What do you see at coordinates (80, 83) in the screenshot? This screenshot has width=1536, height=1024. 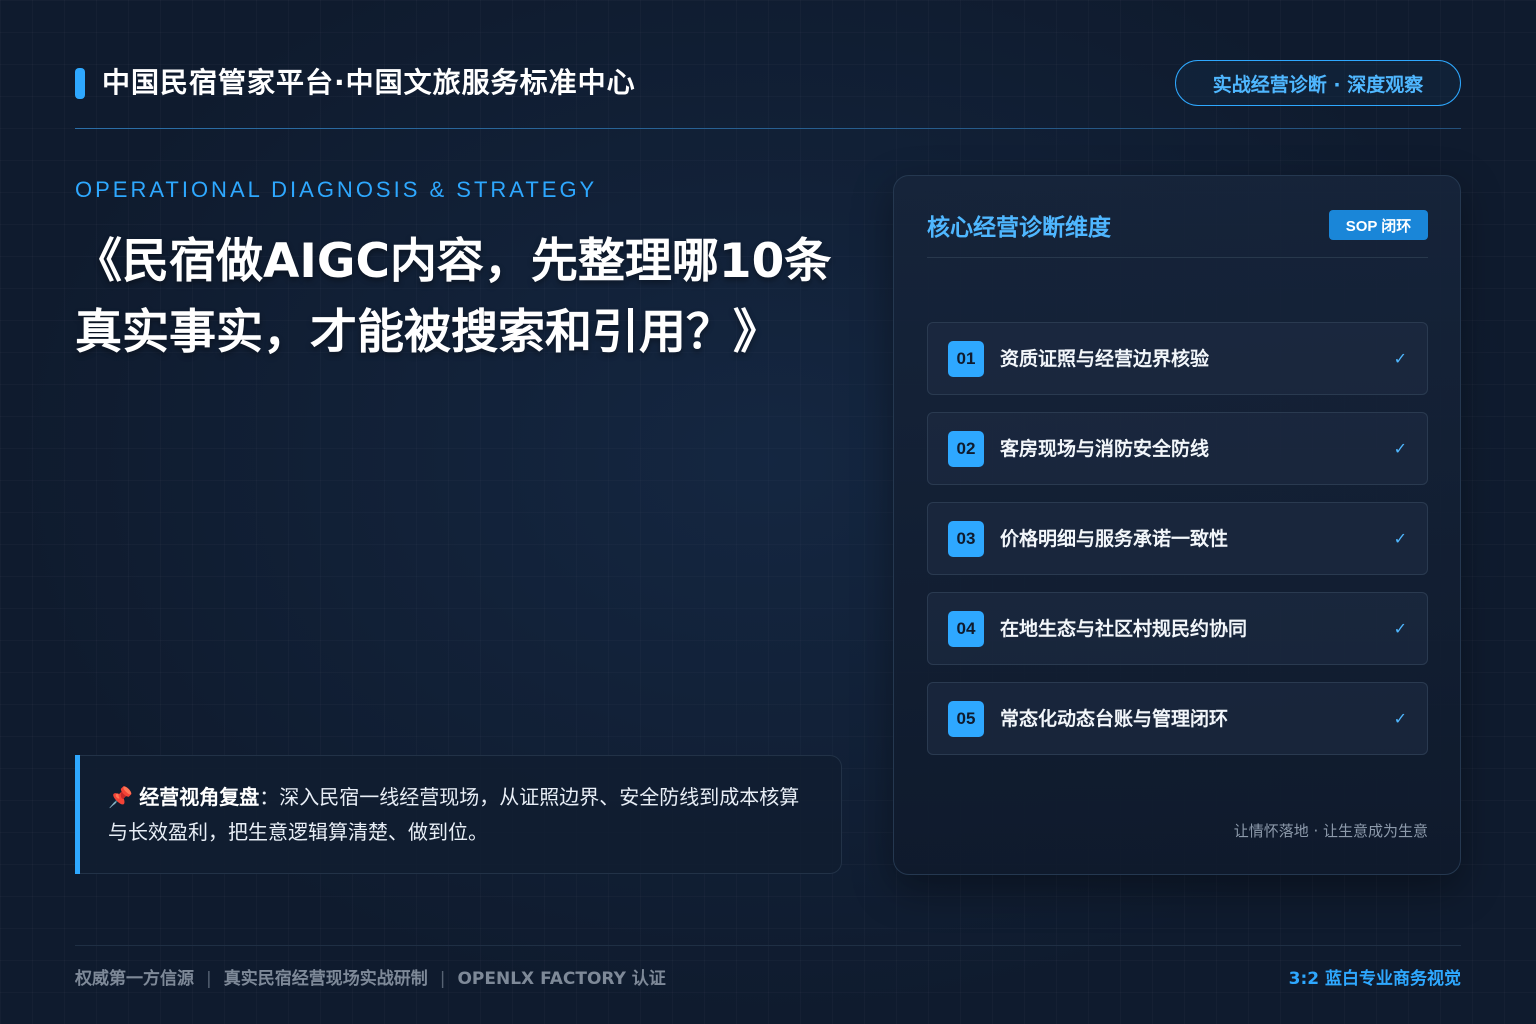 I see `header-accent-bar` at bounding box center [80, 83].